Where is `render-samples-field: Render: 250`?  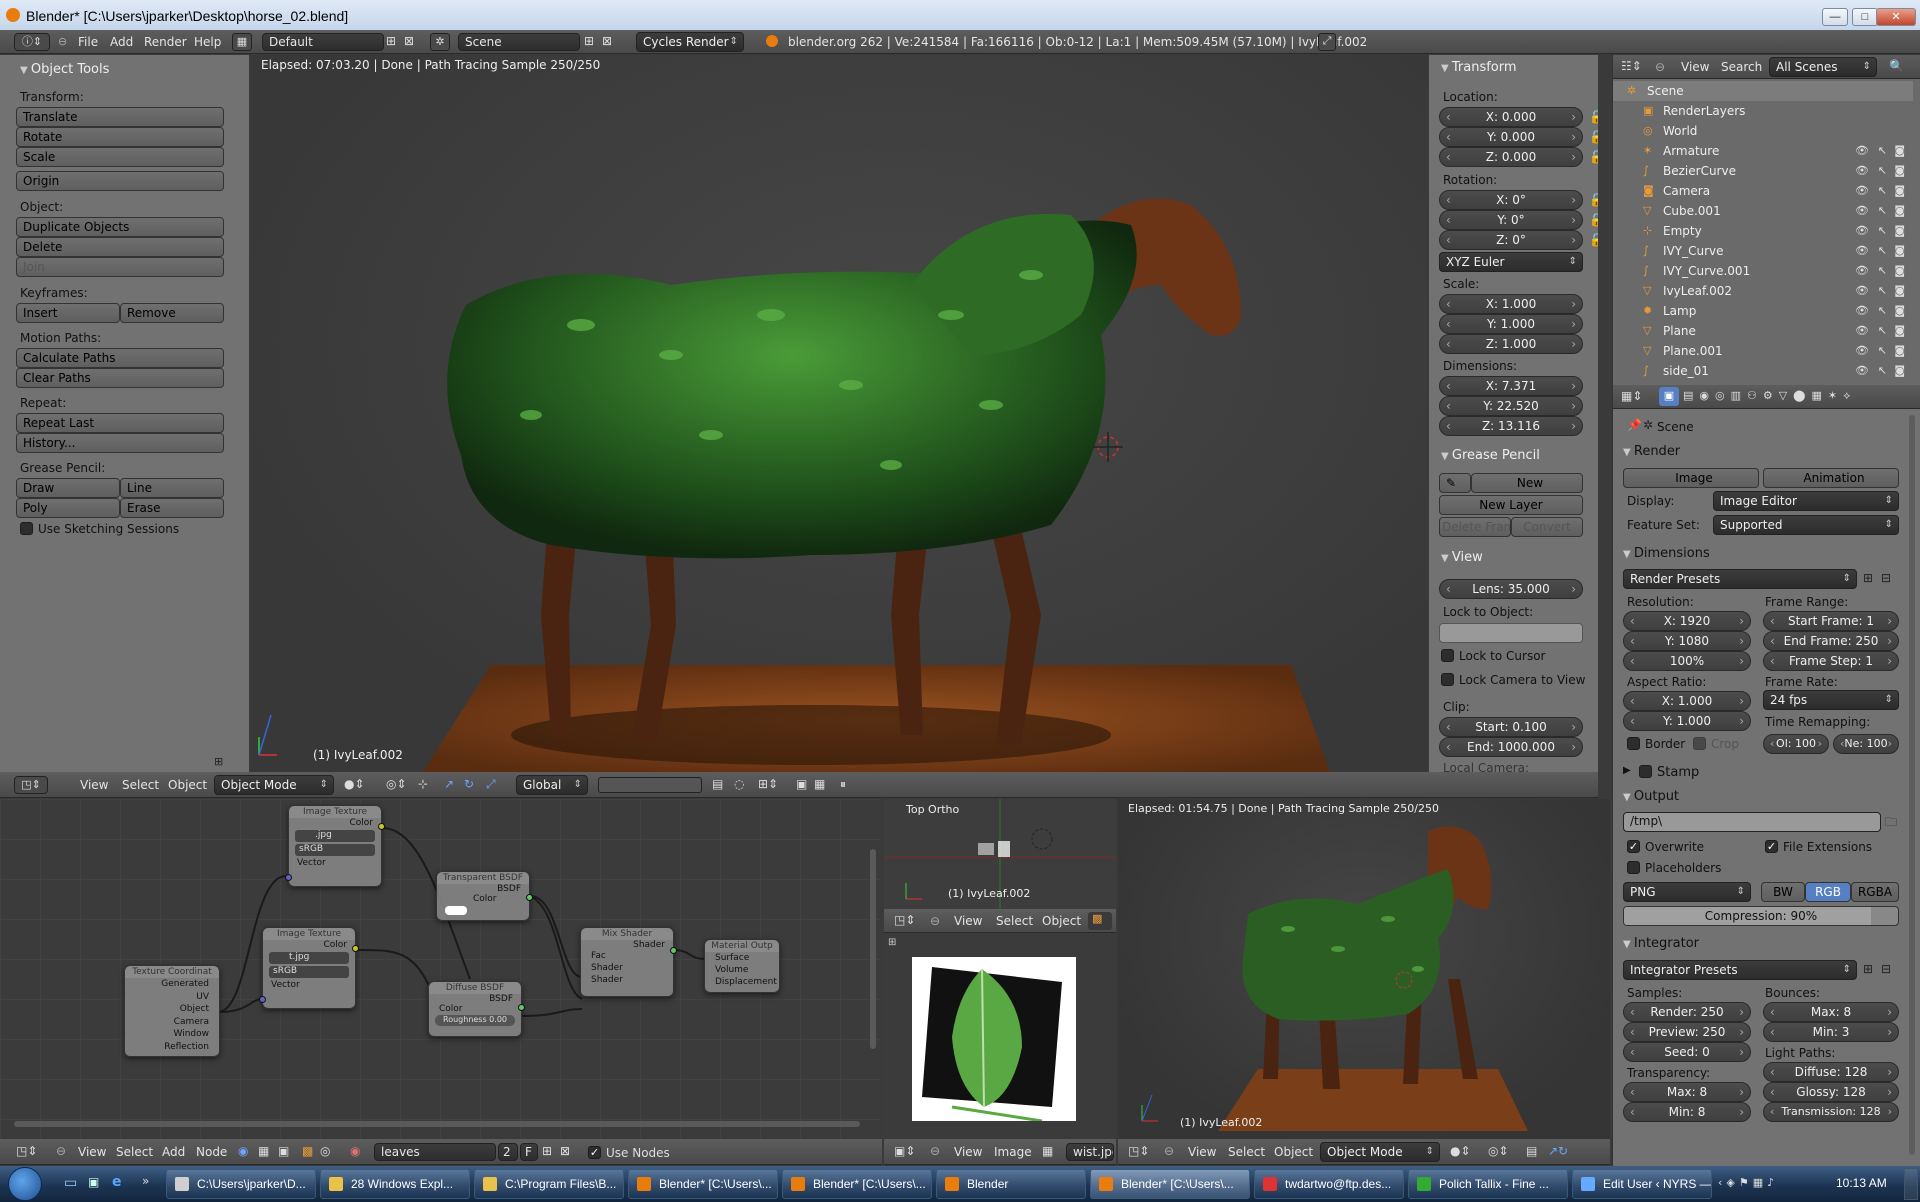 render-samples-field: Render: 250 is located at coordinates (1687, 1012).